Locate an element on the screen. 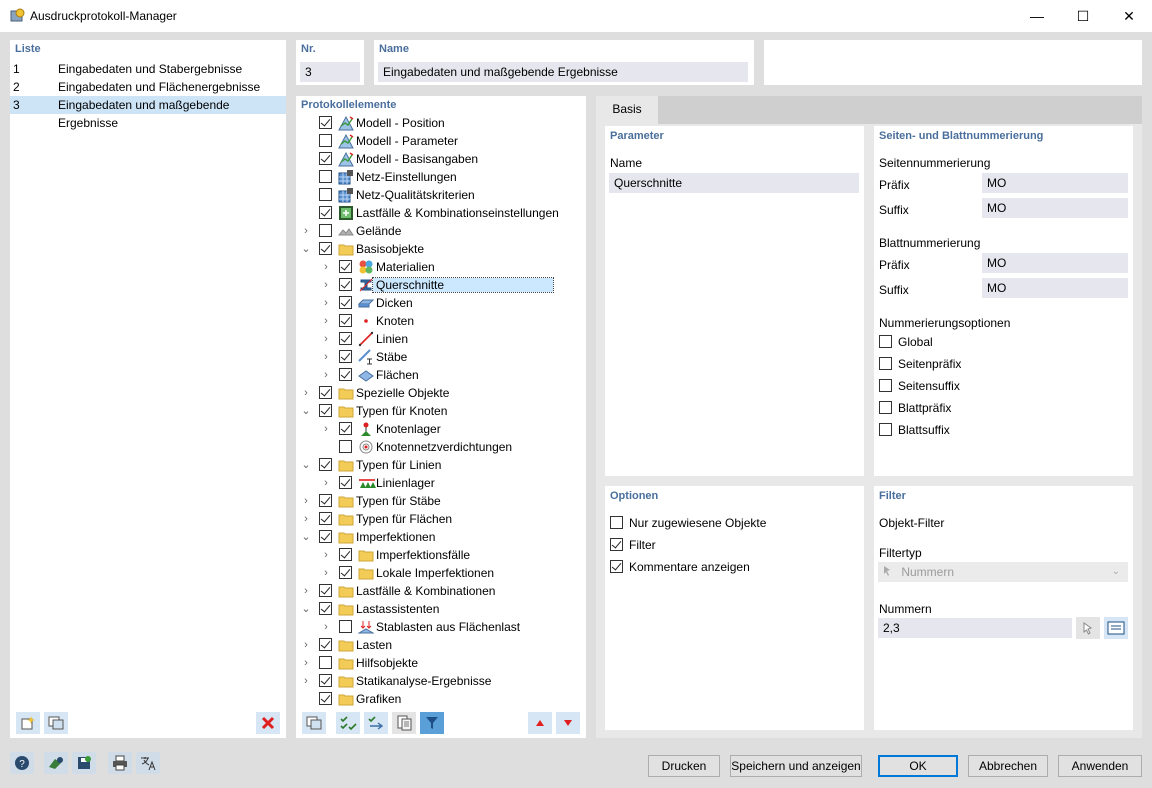 Image resolution: width=1152 pixels, height=788 pixels. tree-item: › Linienlager is located at coordinates (431, 483).